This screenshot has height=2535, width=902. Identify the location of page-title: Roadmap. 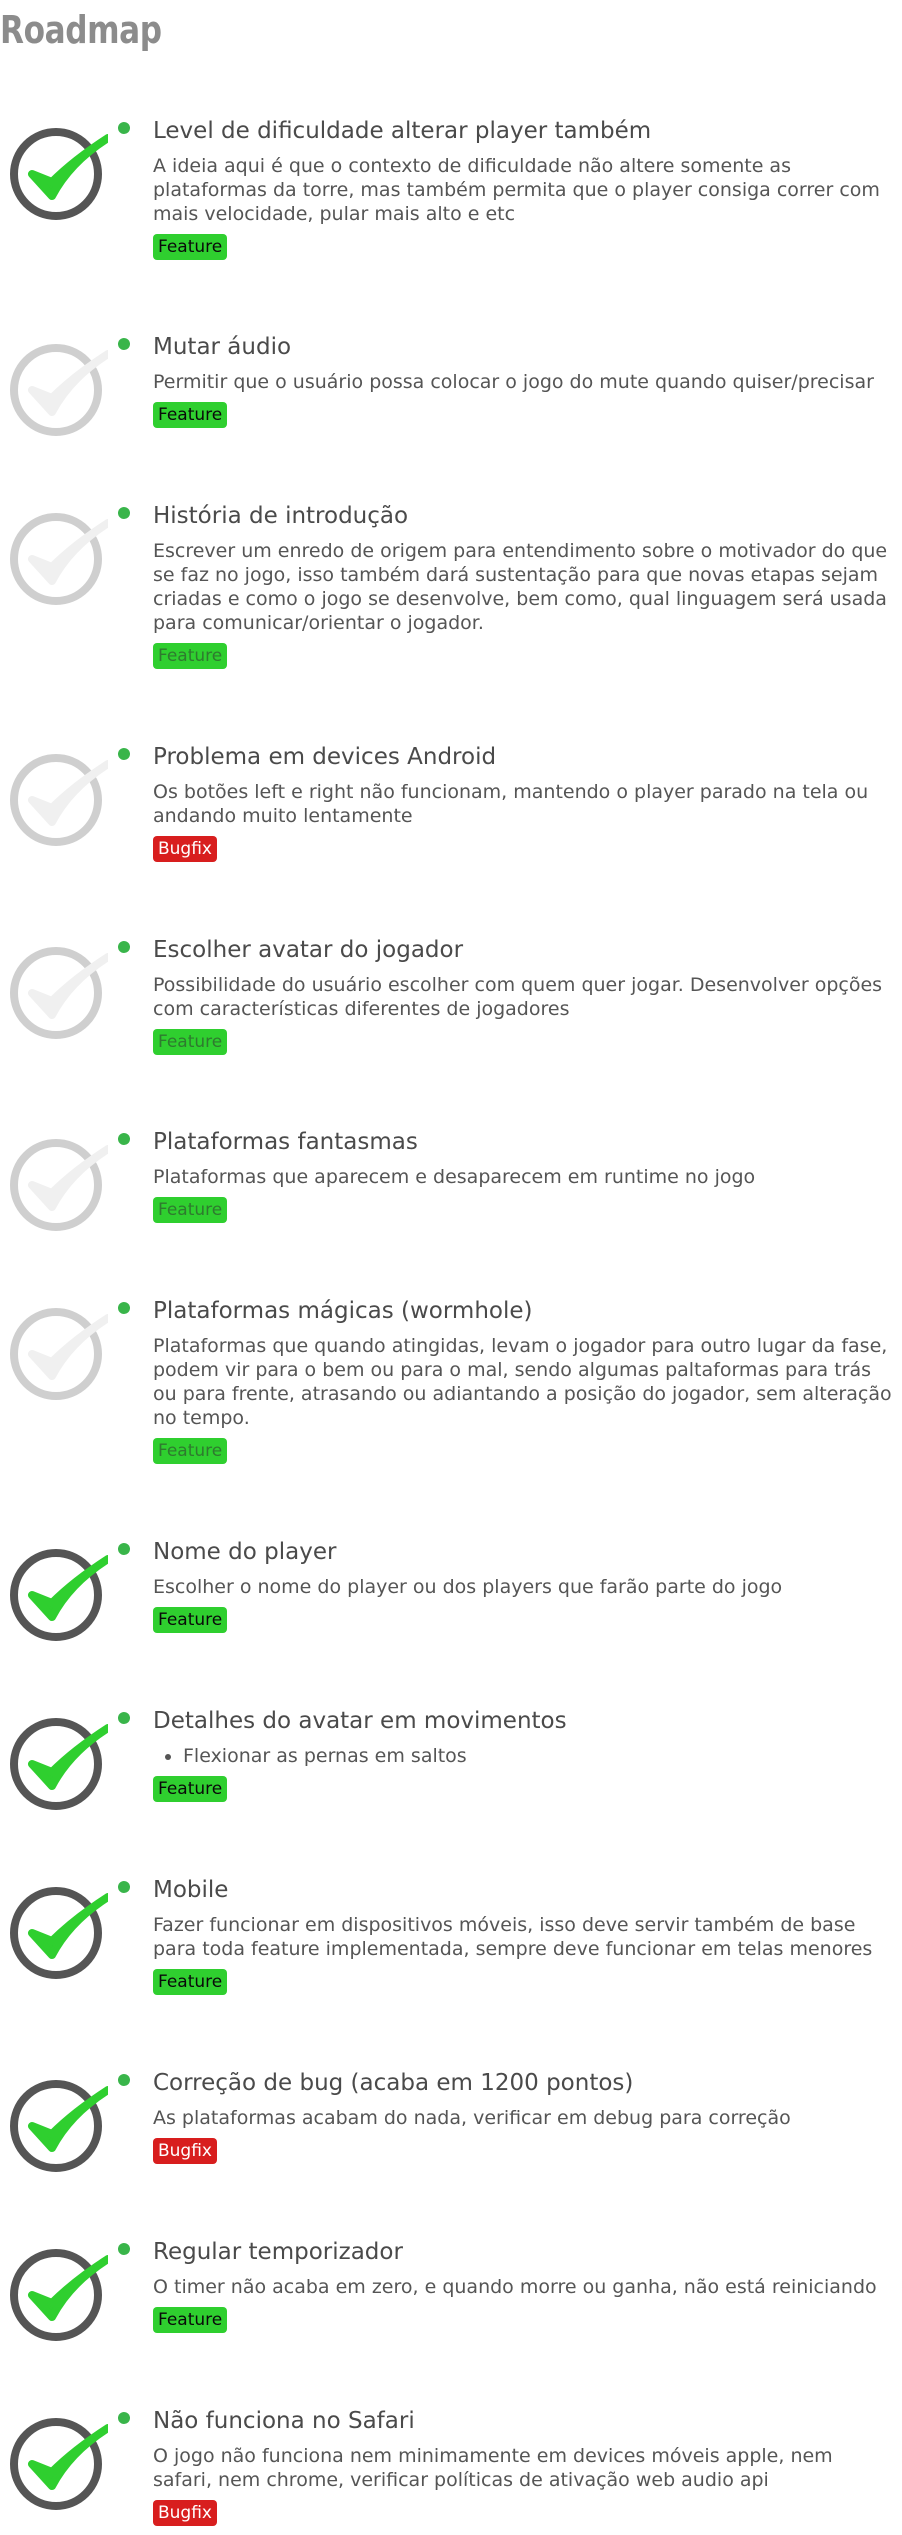
(81, 30).